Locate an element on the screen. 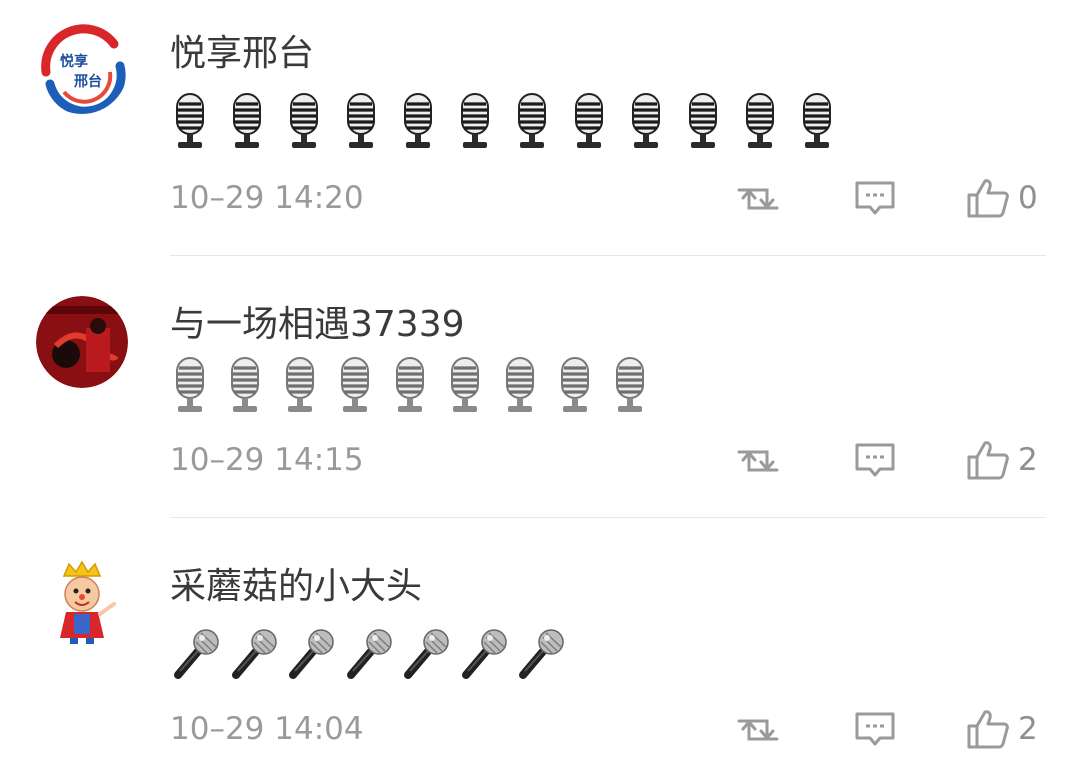 The height and width of the screenshot is (778, 1080). avatar-logo: 悦享 邢台 is located at coordinates (82, 68).